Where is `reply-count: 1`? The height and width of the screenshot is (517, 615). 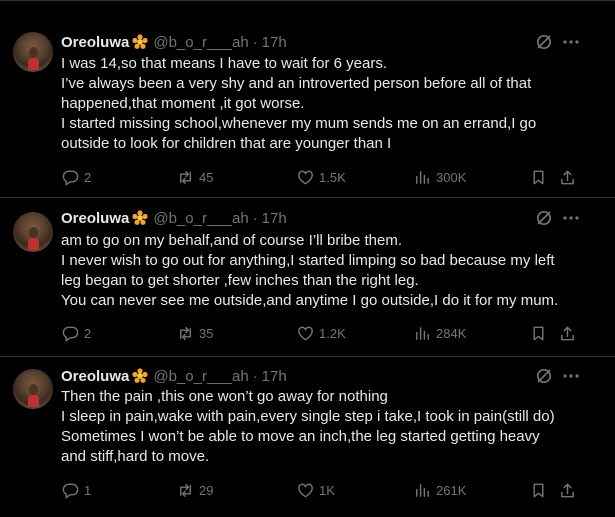 reply-count: 1 is located at coordinates (88, 490).